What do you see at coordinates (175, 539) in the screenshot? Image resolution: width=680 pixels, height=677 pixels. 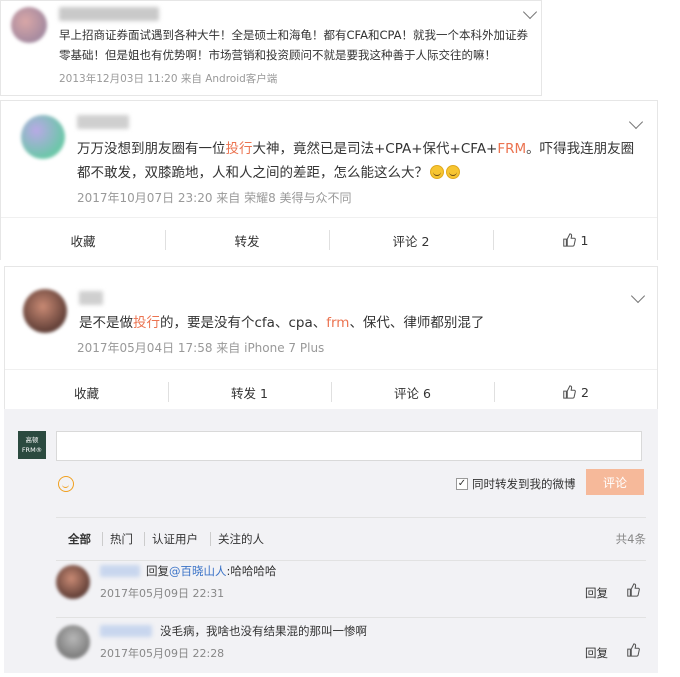 I see `filter-verified: 认证用户` at bounding box center [175, 539].